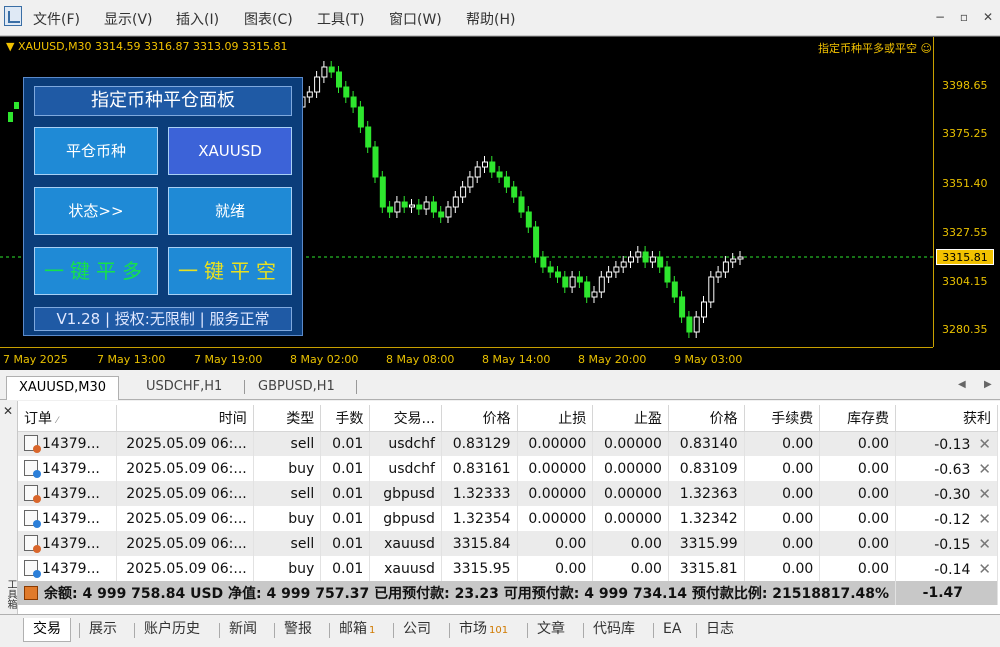 This screenshot has width=1000, height=647. What do you see at coordinates (32, 519) in the screenshot?
I see `buy-order-icon` at bounding box center [32, 519].